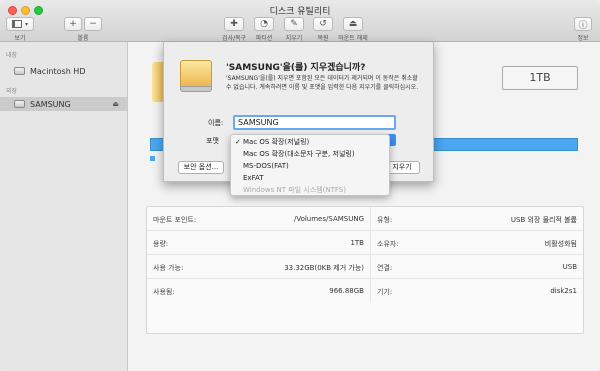 Image resolution: width=600 pixels, height=371 pixels. Describe the element at coordinates (16, 24) in the screenshot. I see `sidebar-icon` at that location.